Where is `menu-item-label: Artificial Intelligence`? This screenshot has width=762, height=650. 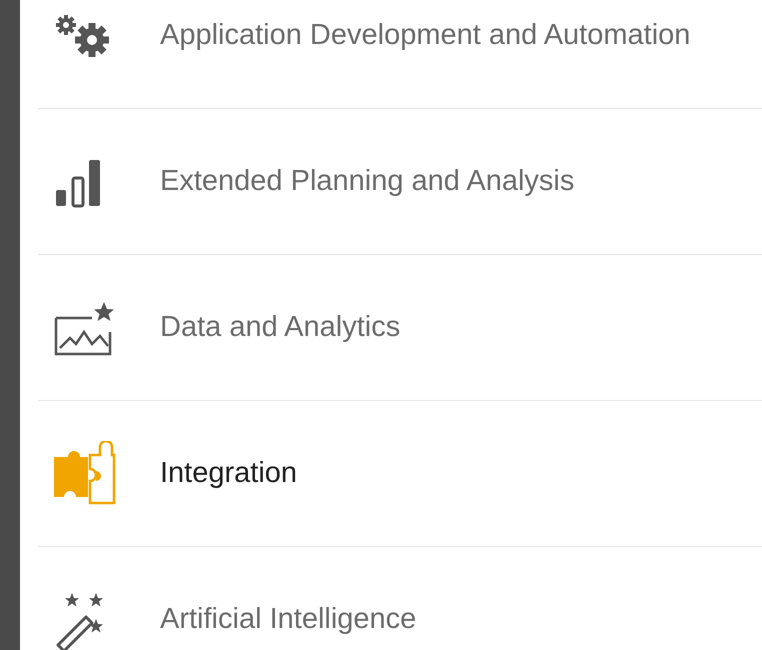 menu-item-label: Artificial Intelligence is located at coordinates (288, 619).